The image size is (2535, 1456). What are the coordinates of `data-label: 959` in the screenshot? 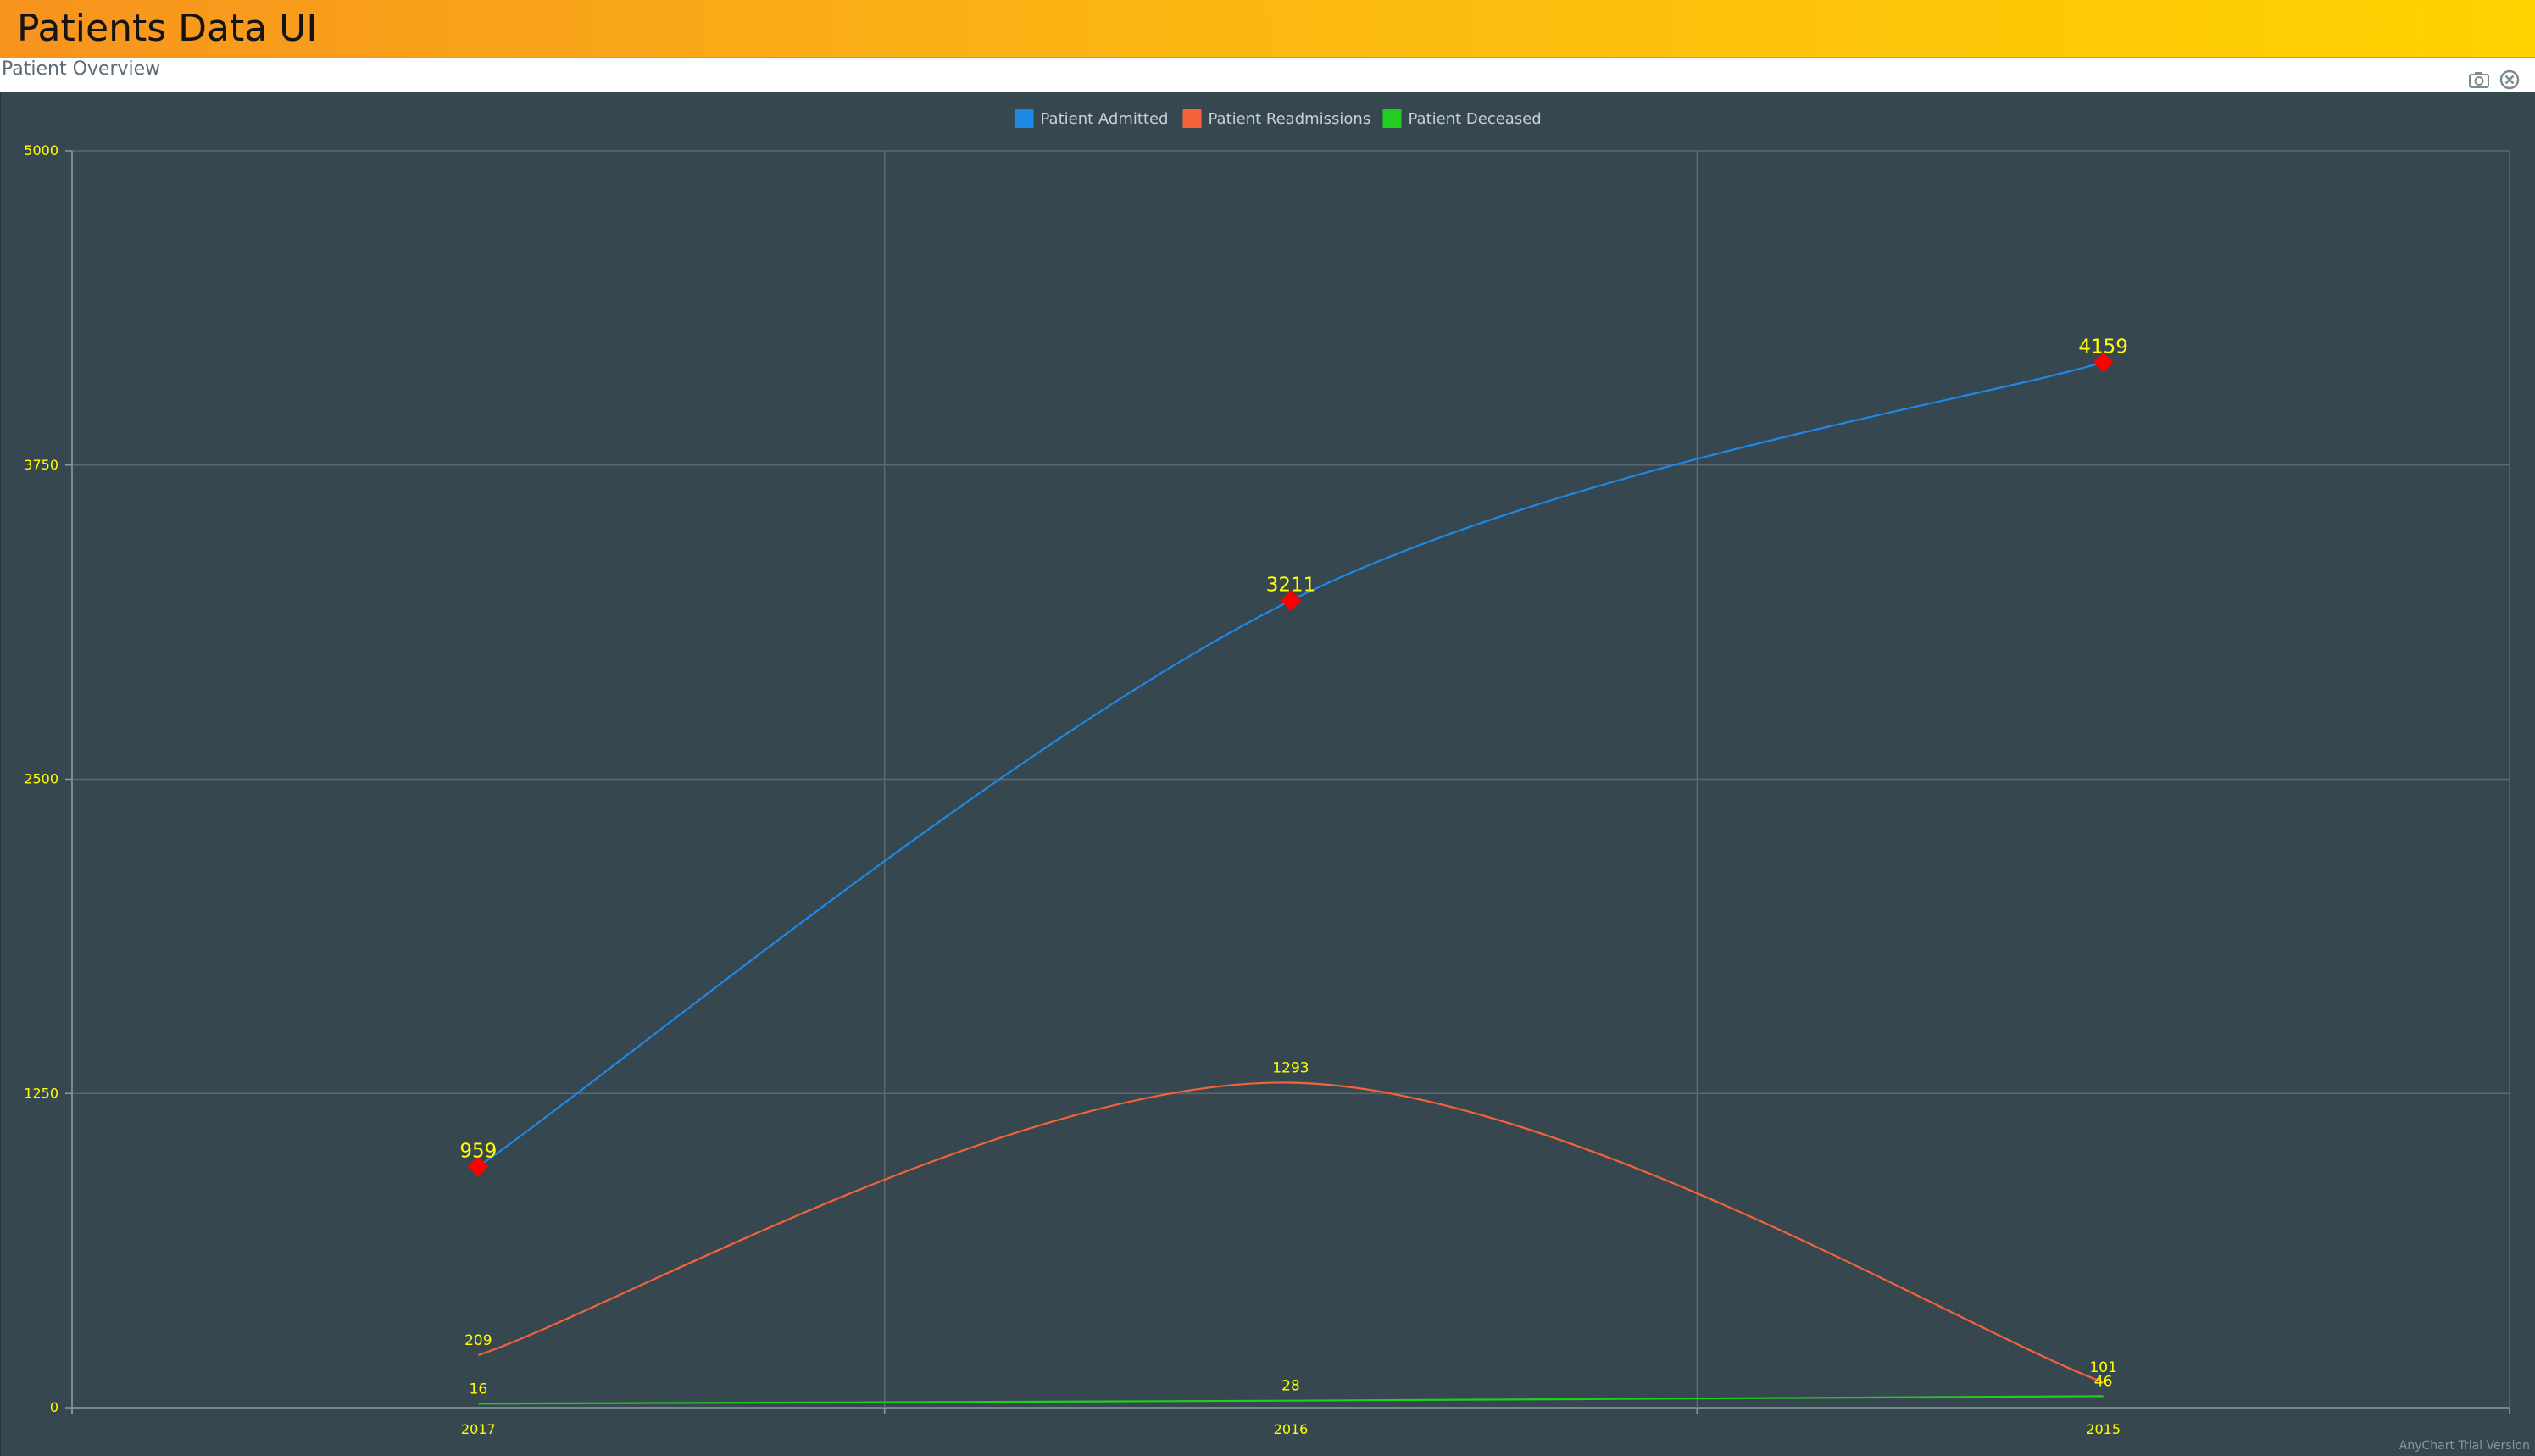 It's located at (478, 1152).